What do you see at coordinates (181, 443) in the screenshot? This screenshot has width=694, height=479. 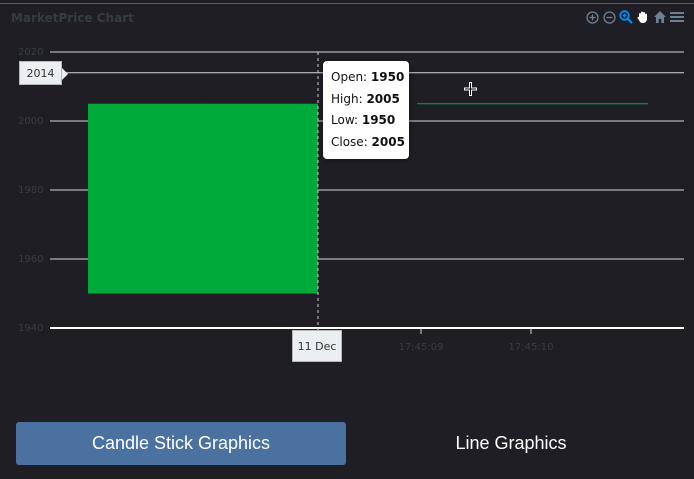 I see `candle-stick-button: Candle Stick Graphics` at bounding box center [181, 443].